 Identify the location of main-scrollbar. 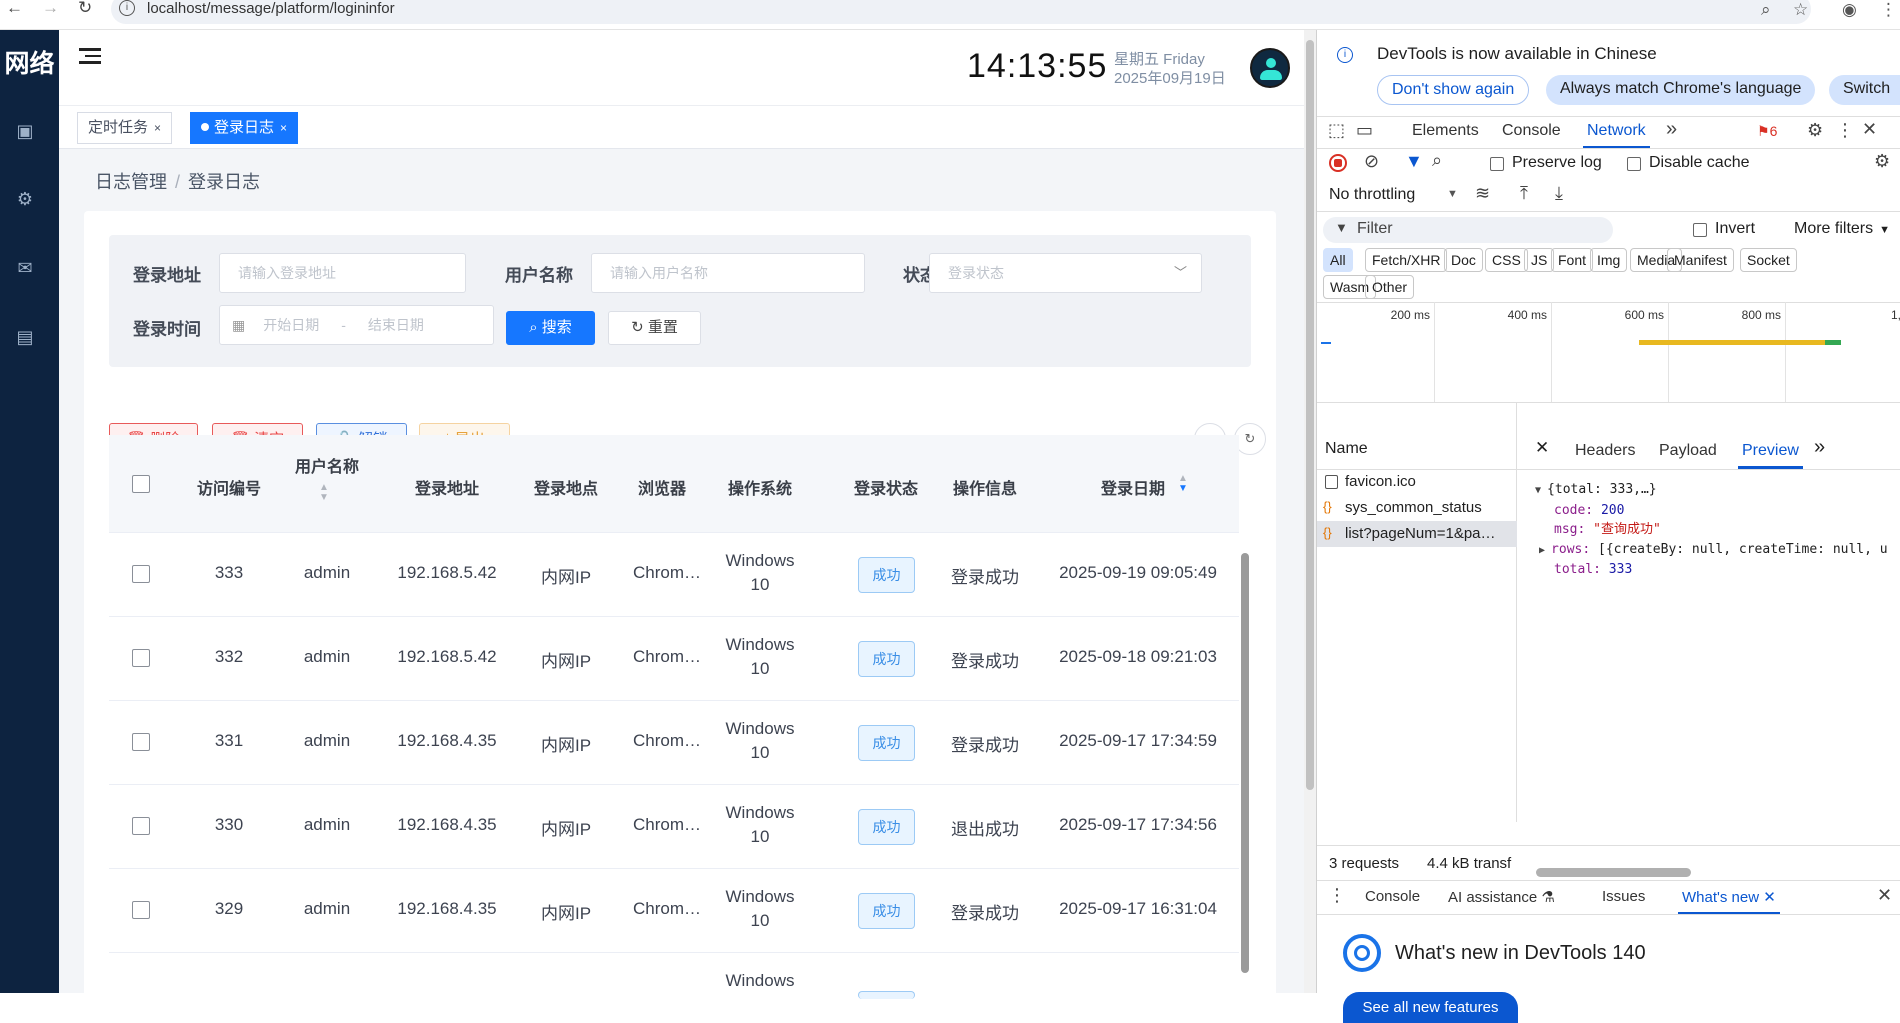
(1310, 511).